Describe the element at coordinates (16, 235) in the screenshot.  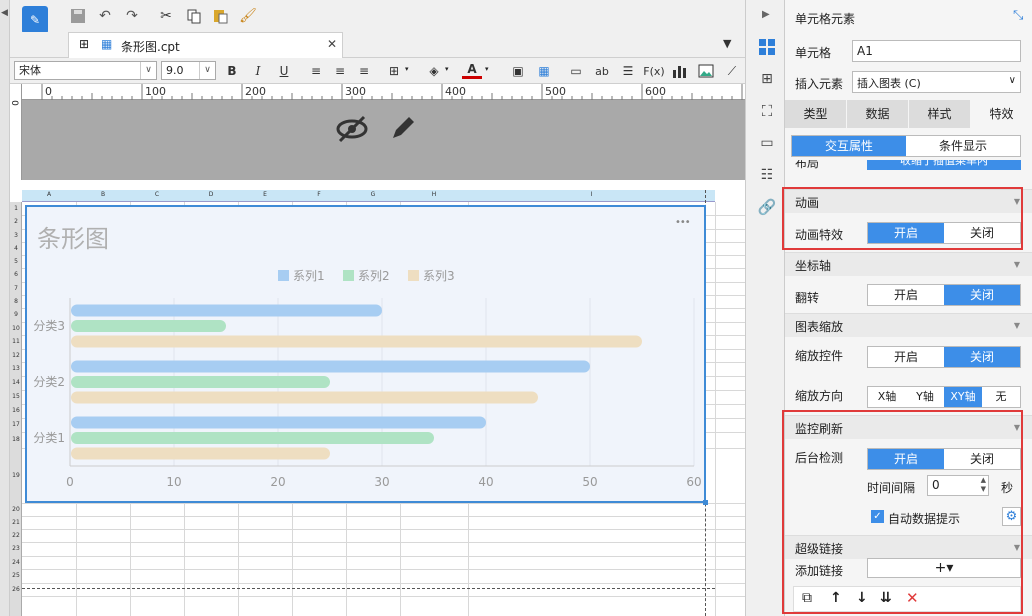
I see `row-label: 3` at that location.